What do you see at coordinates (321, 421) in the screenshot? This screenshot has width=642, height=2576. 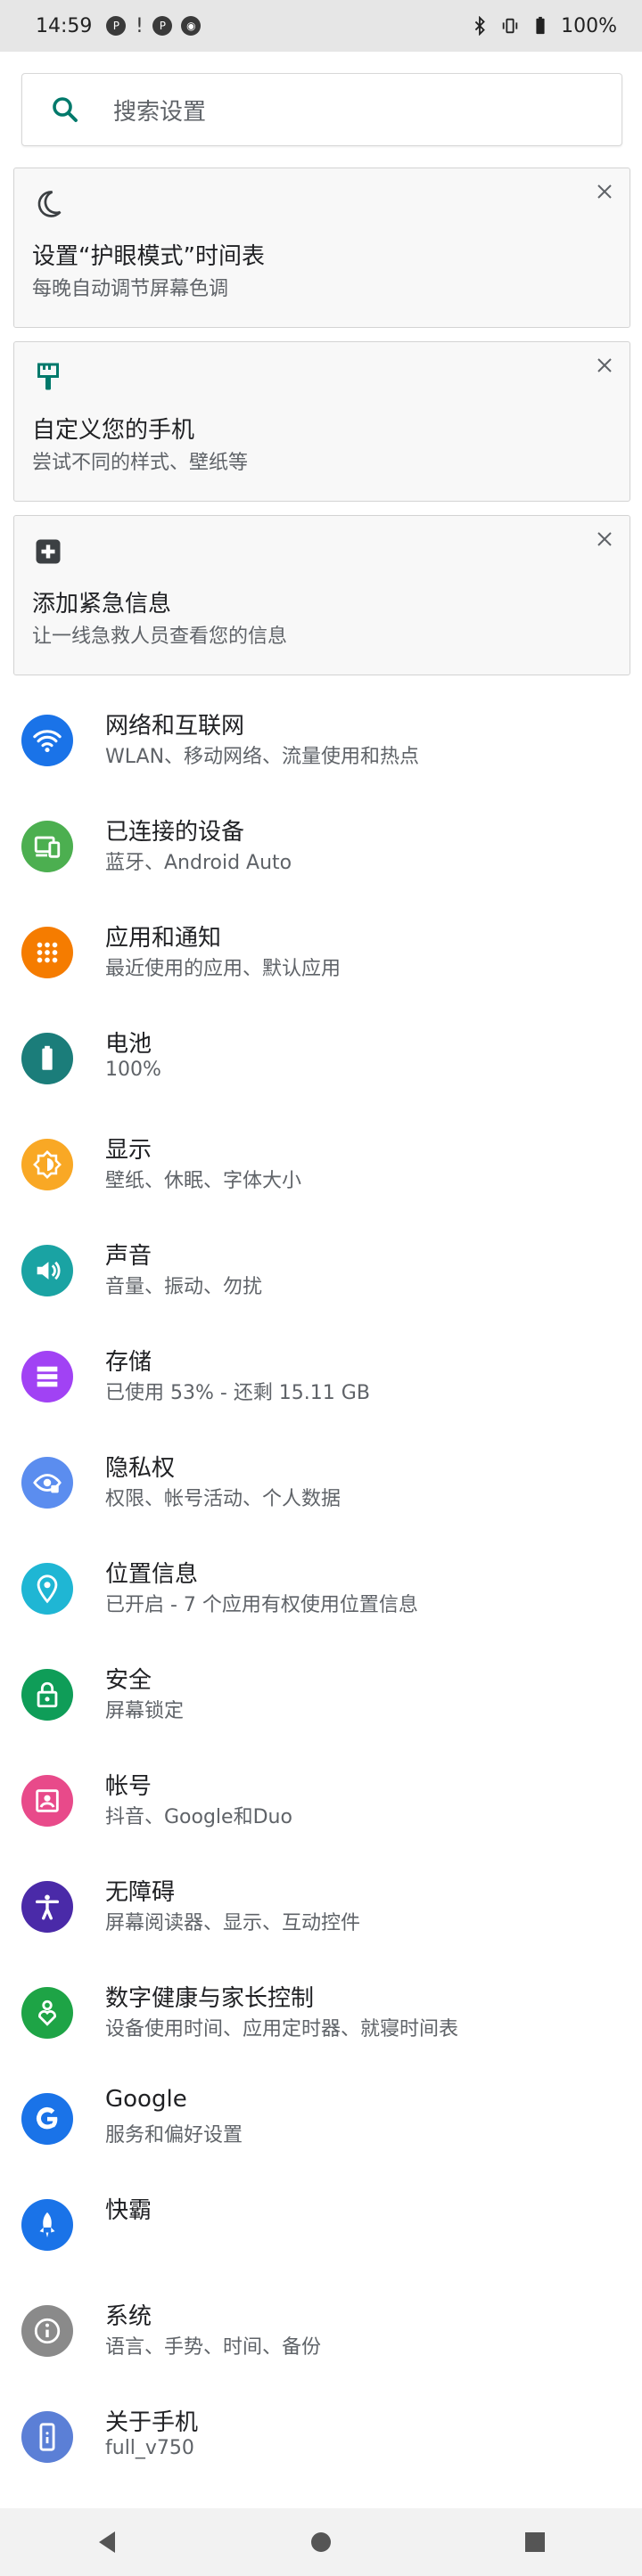 I see `suggestion-card-customize: 自定义您的手机 尝试不同的样式、壁纸等` at bounding box center [321, 421].